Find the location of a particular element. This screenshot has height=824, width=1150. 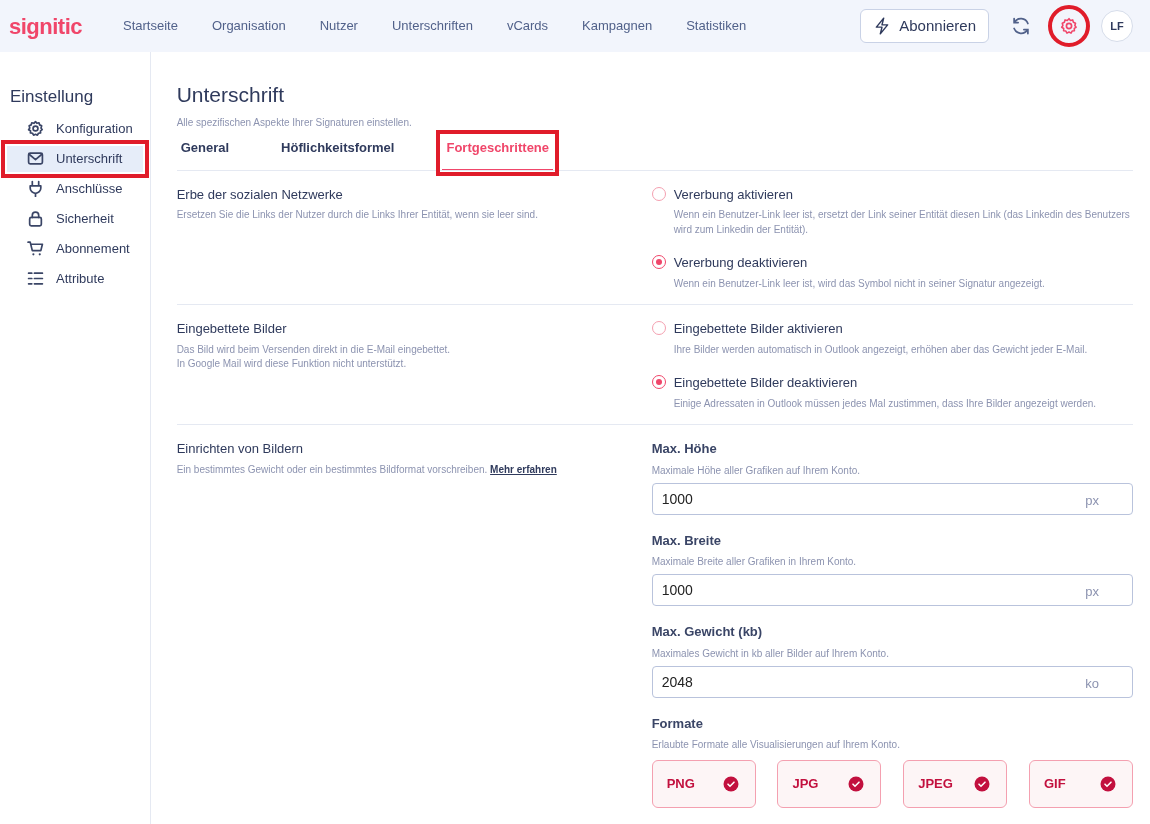

section-description: Ein bestimmtes Gewicht oder ein bestimmtes Bildformat vorschreiben. Mehr erfahren is located at coordinates (367, 469).